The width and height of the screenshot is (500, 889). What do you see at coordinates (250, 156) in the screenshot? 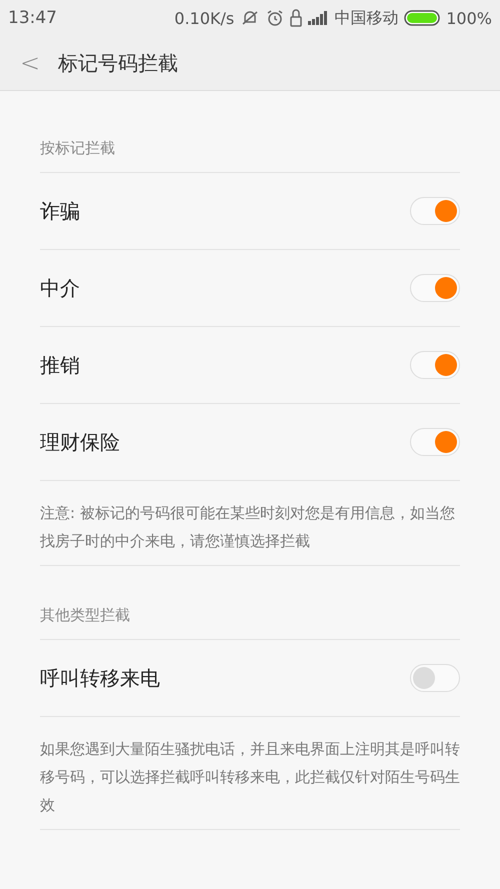
I see `section-title: 按标记拦截` at bounding box center [250, 156].